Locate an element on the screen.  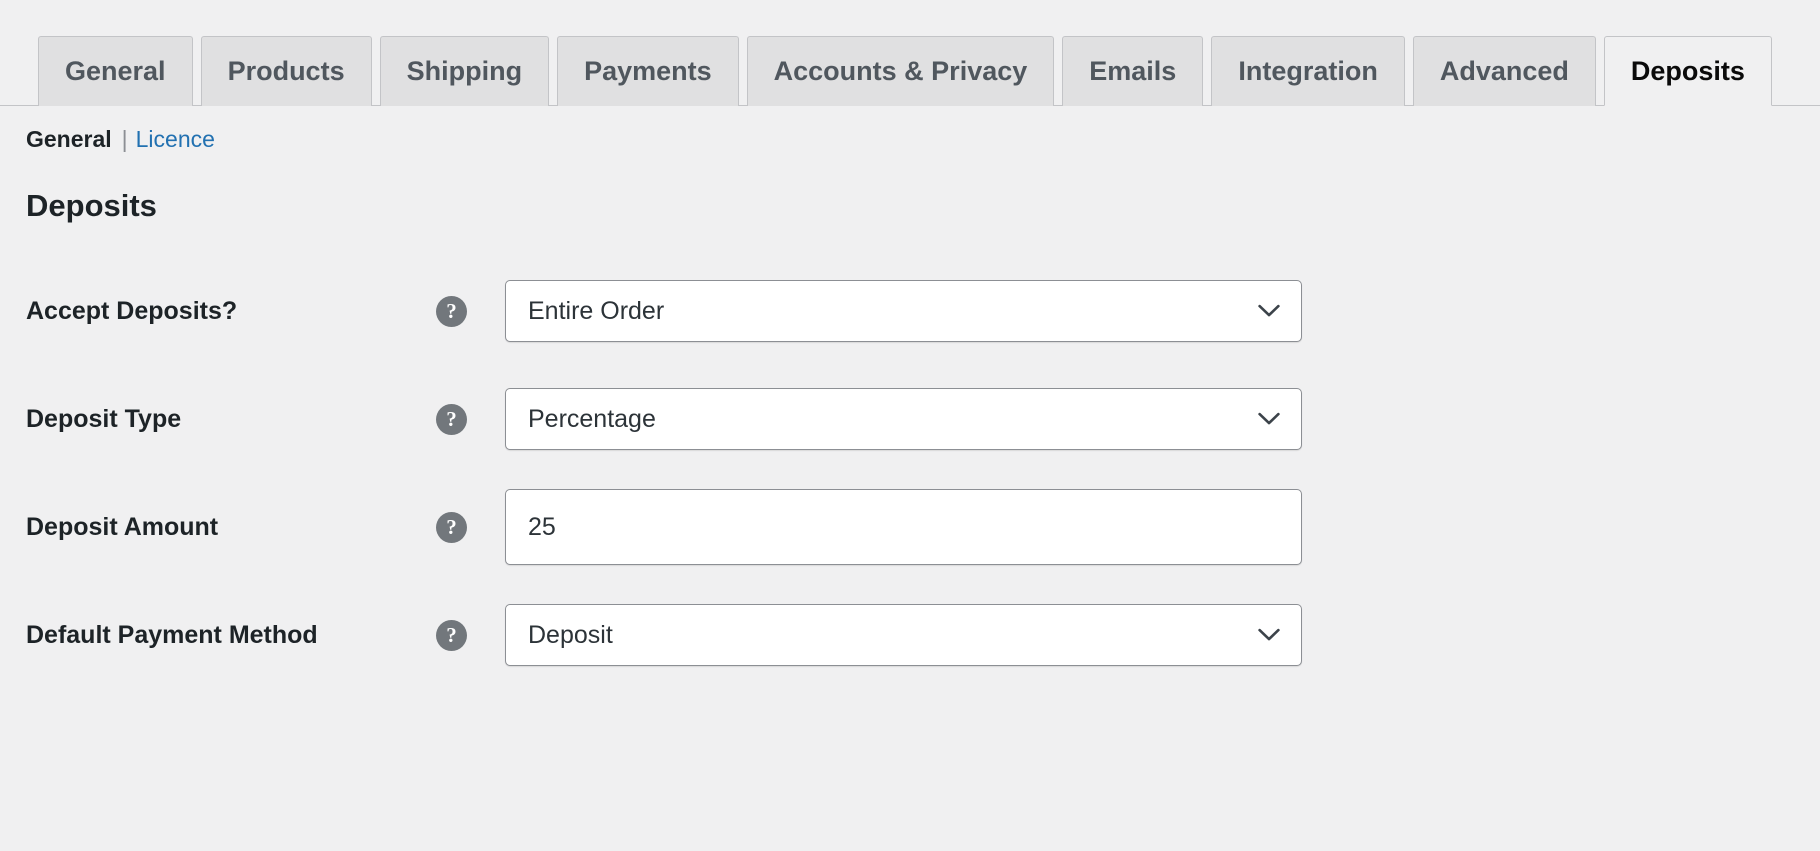
page-title: Deposits is located at coordinates (91, 205).